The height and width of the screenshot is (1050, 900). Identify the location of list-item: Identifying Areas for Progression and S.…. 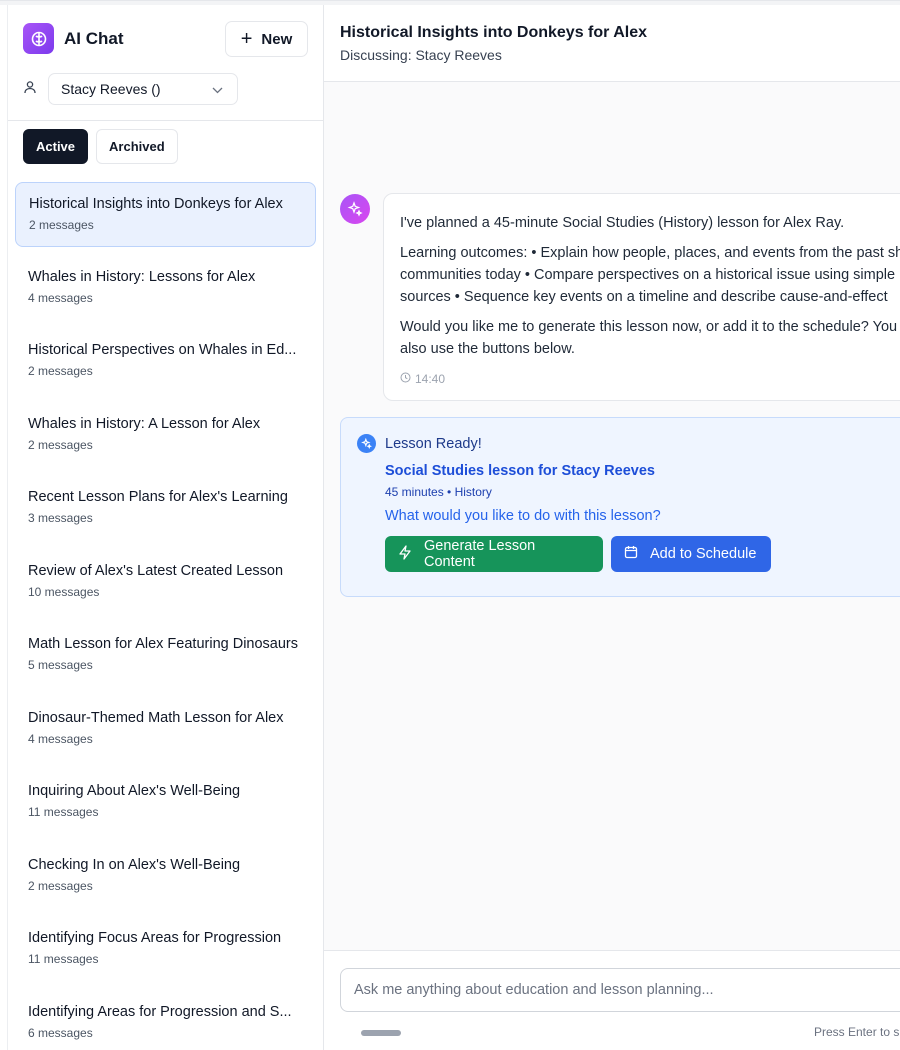
(165, 1020).